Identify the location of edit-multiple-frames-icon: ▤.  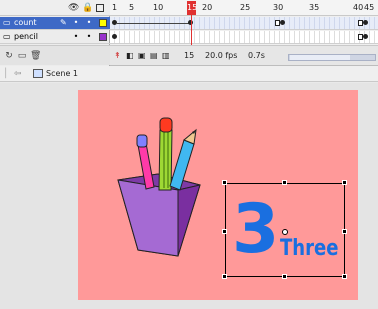
(154, 55).